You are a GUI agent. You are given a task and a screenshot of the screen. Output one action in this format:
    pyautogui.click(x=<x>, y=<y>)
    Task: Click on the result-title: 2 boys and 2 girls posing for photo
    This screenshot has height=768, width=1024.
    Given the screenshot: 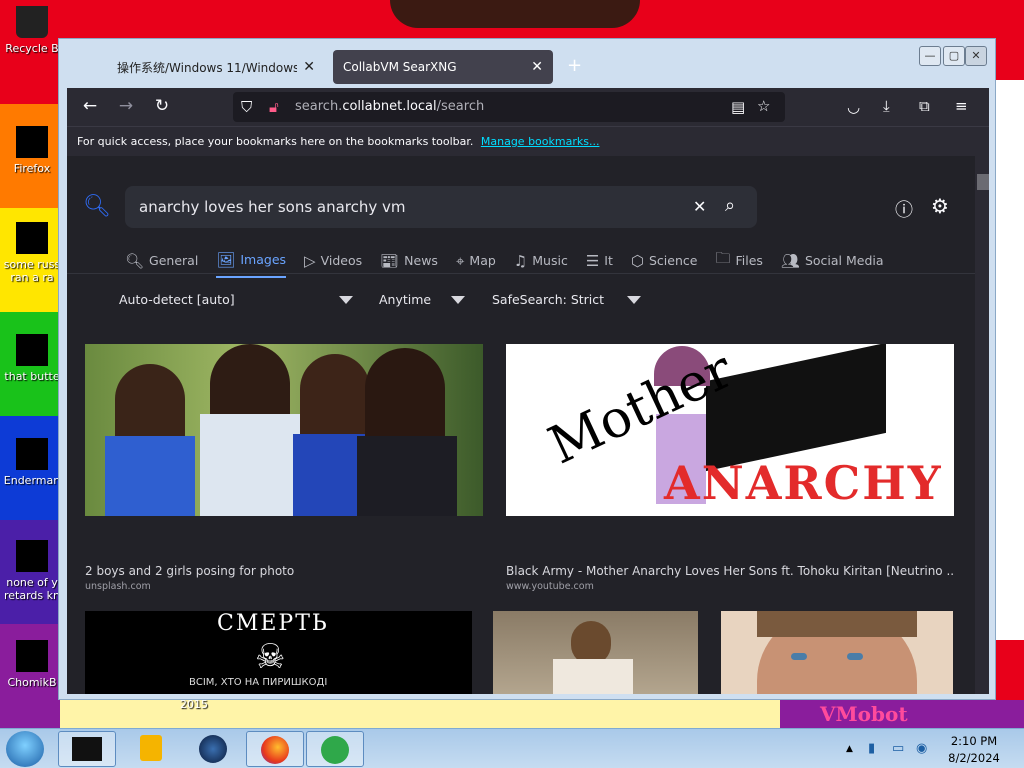 What is the action you would take?
    pyautogui.click(x=284, y=571)
    